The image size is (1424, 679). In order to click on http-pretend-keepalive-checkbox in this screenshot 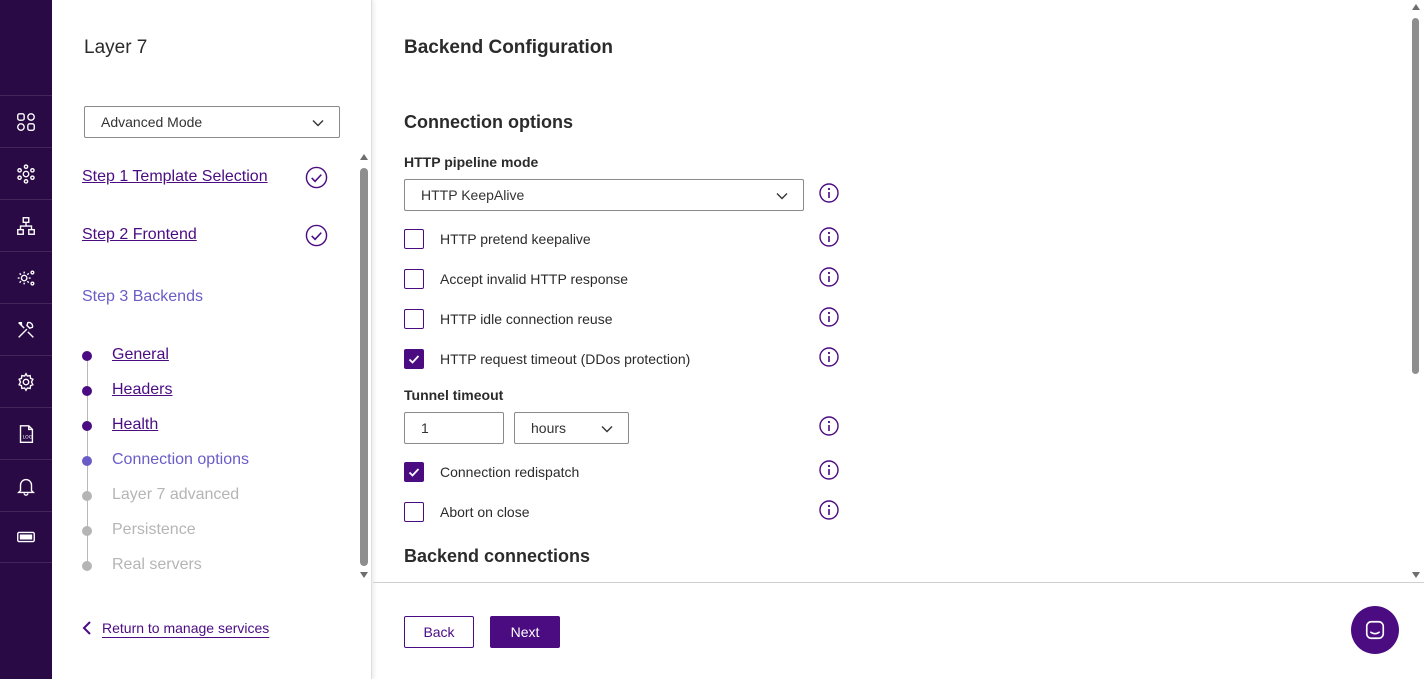, I will do `click(414, 239)`.